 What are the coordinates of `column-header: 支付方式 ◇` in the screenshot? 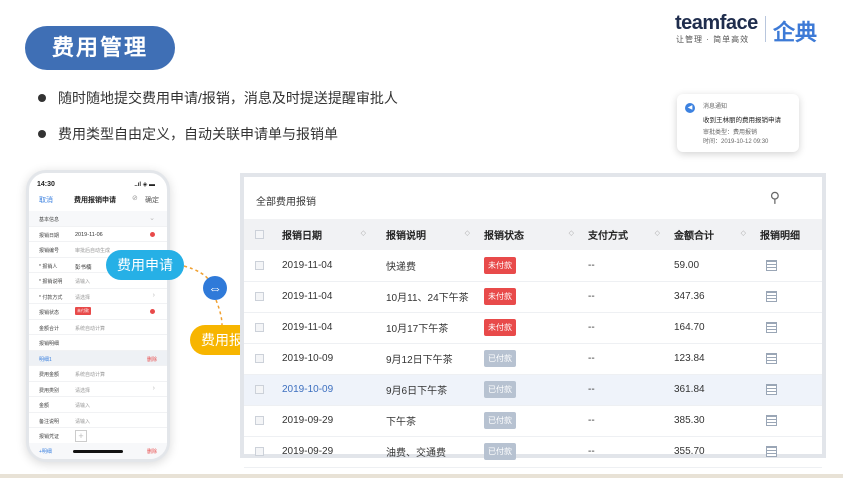 It's located at (625, 234).